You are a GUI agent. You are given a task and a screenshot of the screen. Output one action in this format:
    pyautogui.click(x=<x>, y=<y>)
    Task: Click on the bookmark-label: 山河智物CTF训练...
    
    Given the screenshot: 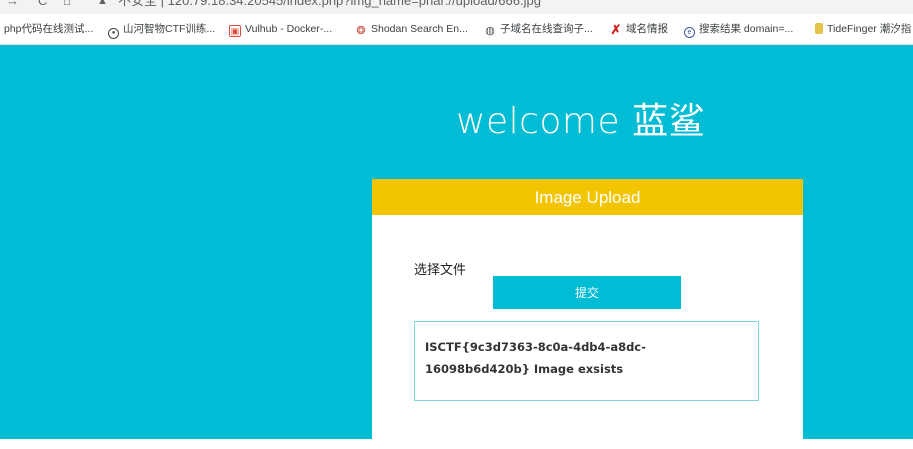 What is the action you would take?
    pyautogui.click(x=169, y=29)
    